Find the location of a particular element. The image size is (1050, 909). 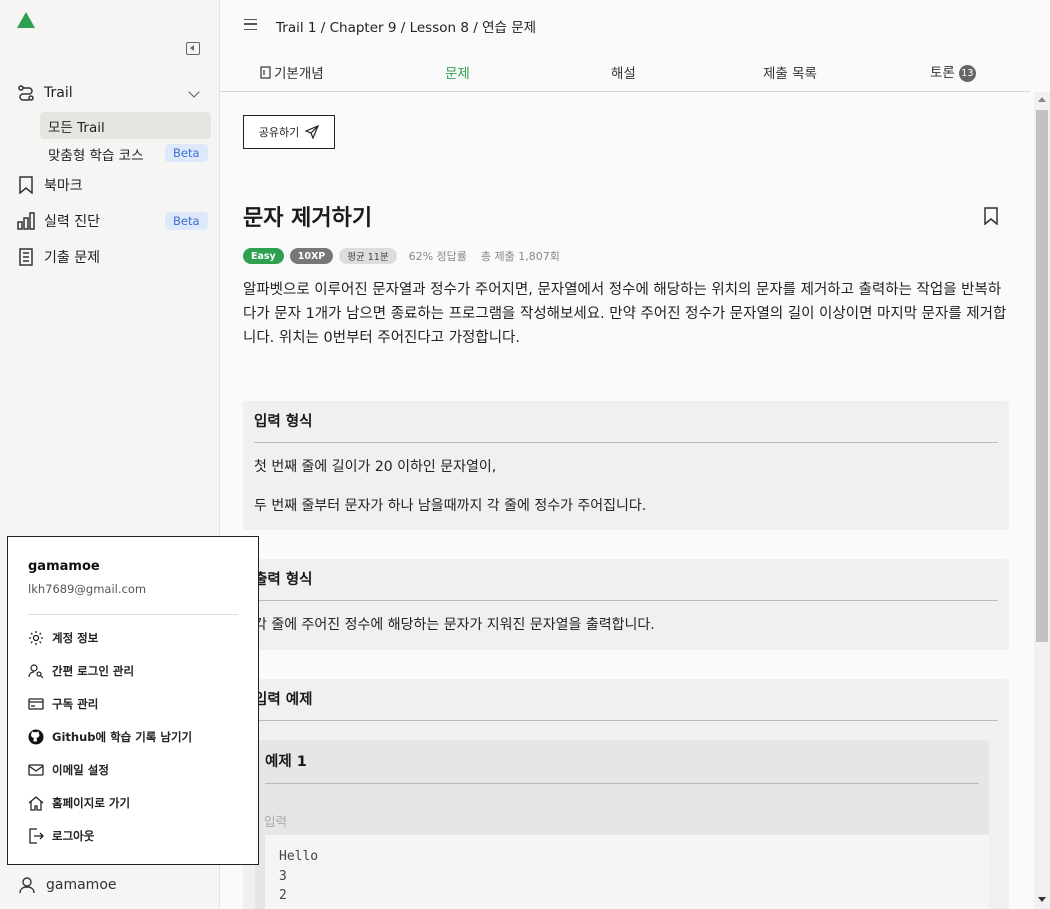

accuracy-rate: 62% 정답률 is located at coordinates (437, 256).